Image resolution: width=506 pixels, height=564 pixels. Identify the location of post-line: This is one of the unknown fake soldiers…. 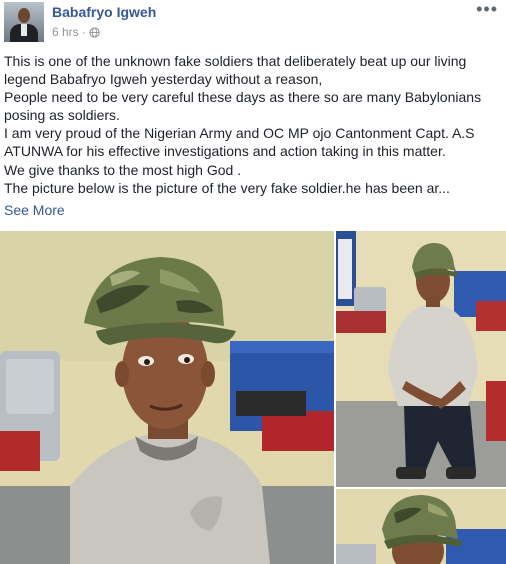
(235, 61).